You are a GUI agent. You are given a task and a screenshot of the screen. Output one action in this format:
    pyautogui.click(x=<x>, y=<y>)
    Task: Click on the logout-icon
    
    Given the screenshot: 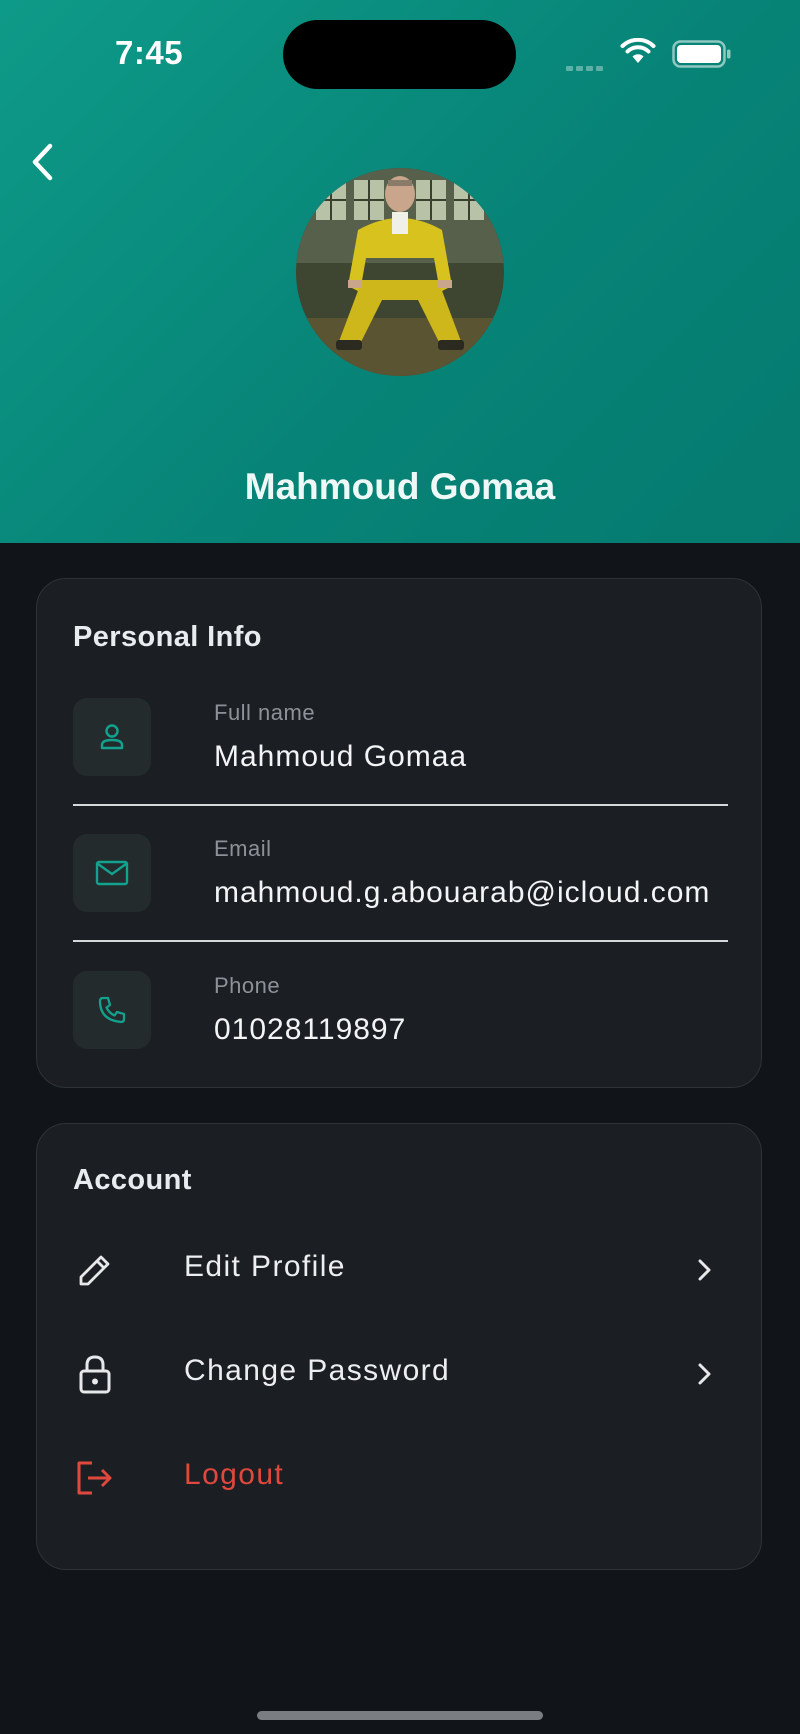 What is the action you would take?
    pyautogui.click(x=95, y=1478)
    